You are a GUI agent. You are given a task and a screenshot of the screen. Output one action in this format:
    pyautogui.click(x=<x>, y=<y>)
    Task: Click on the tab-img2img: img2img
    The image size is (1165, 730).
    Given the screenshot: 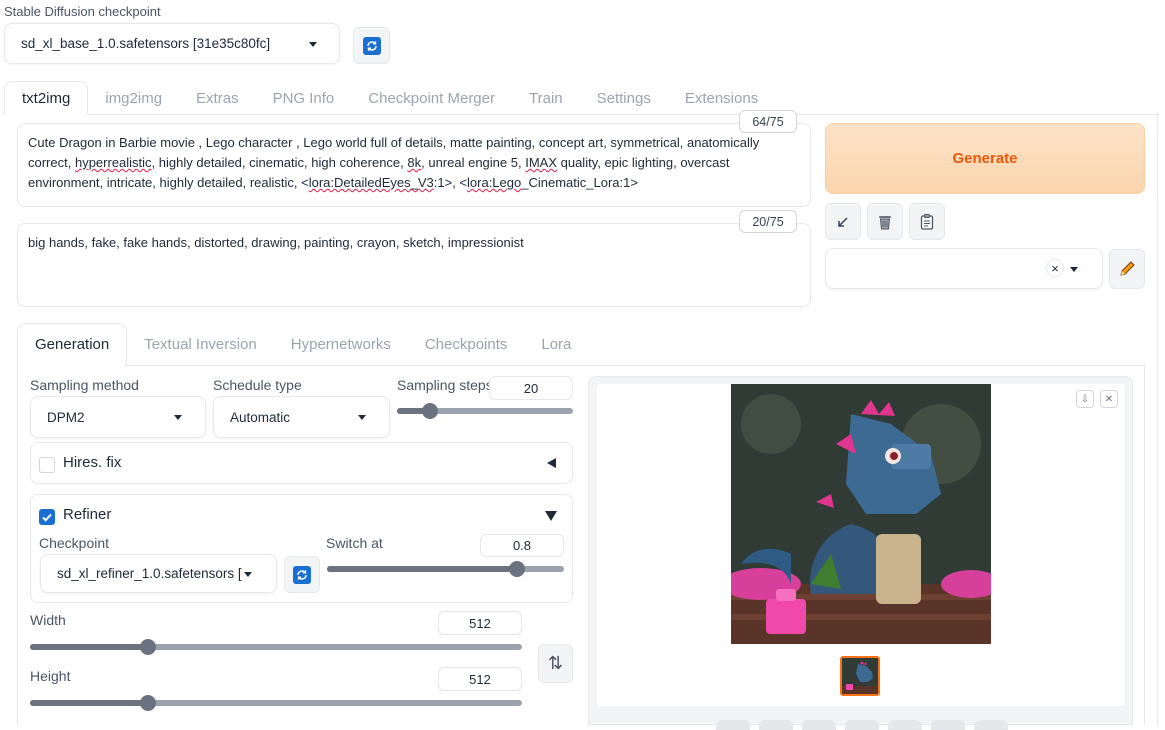 What is the action you would take?
    pyautogui.click(x=133, y=98)
    